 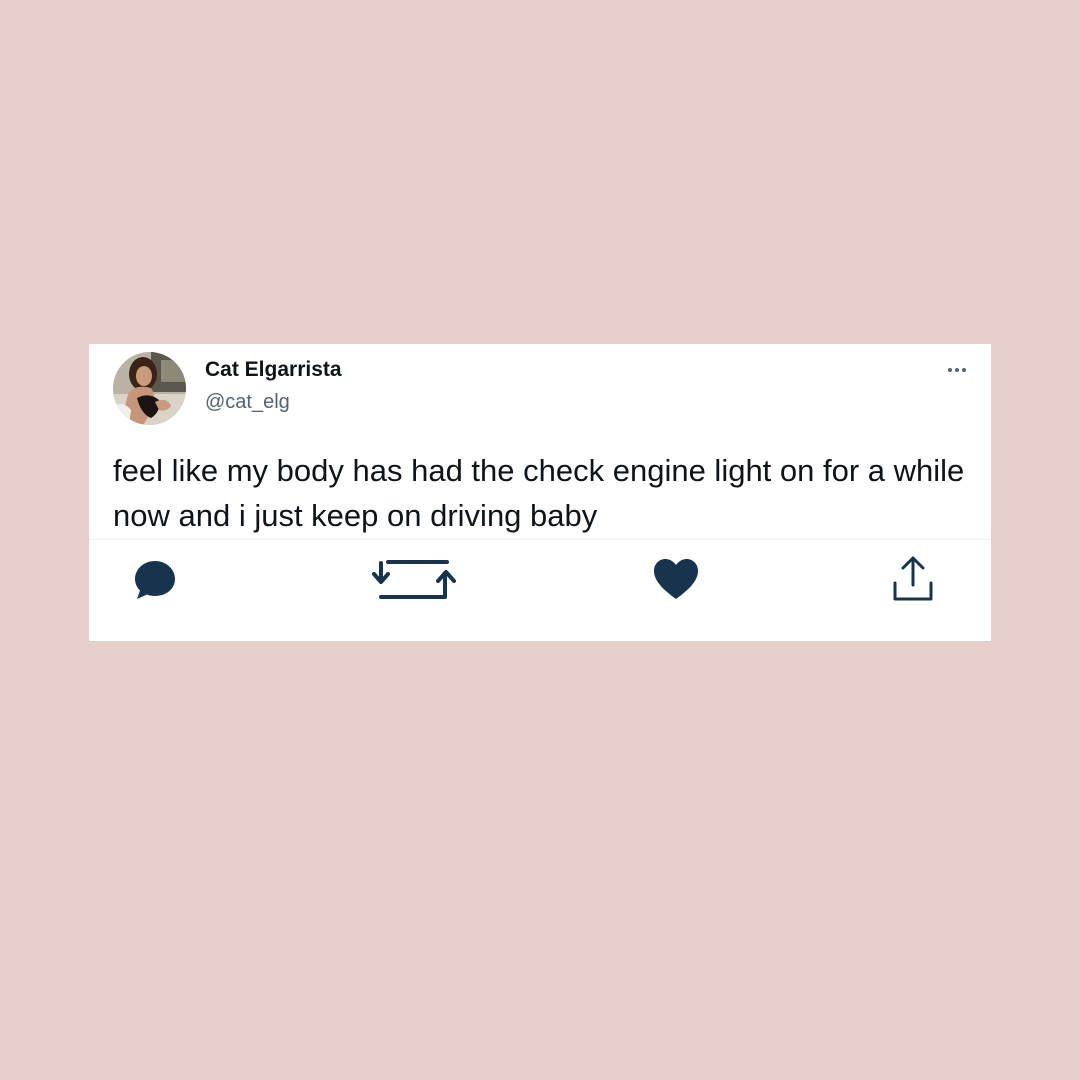 I want to click on retweet-arrows-icon, so click(x=414, y=579).